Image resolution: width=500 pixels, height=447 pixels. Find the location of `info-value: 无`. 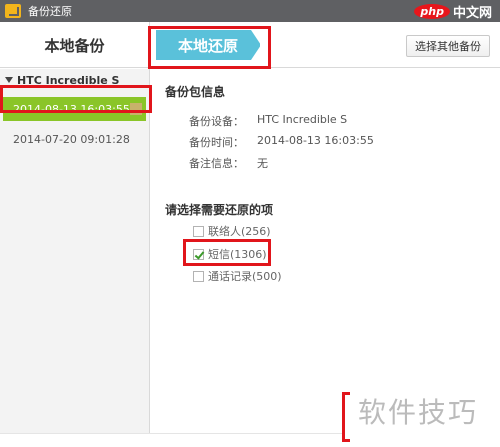

info-value: 无 is located at coordinates (262, 163).